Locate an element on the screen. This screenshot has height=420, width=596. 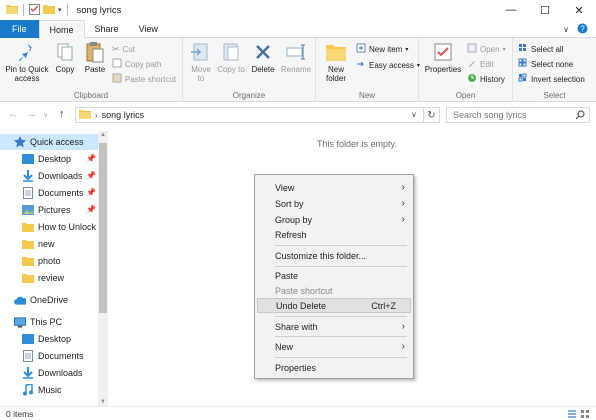
copy-path-button: Copy path is located at coordinates (136, 64).